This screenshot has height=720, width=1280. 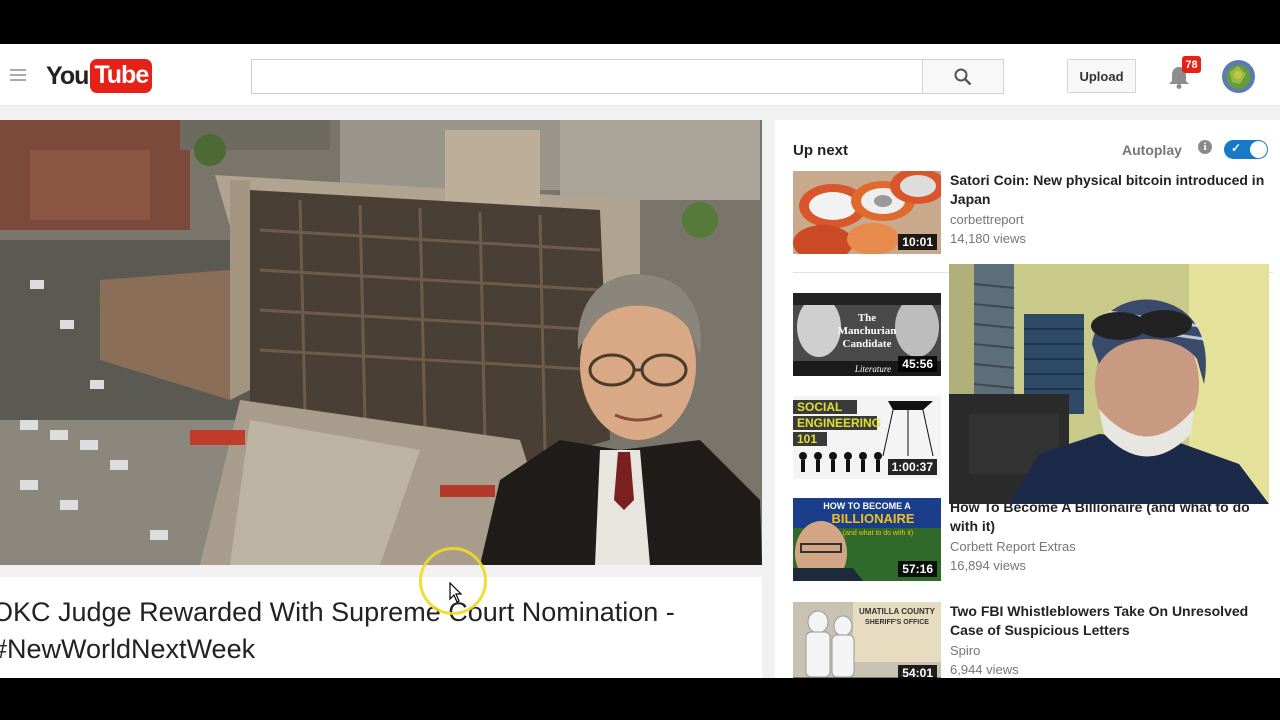 What do you see at coordinates (1191, 64) in the screenshot?
I see `notification-count-badge: 78` at bounding box center [1191, 64].